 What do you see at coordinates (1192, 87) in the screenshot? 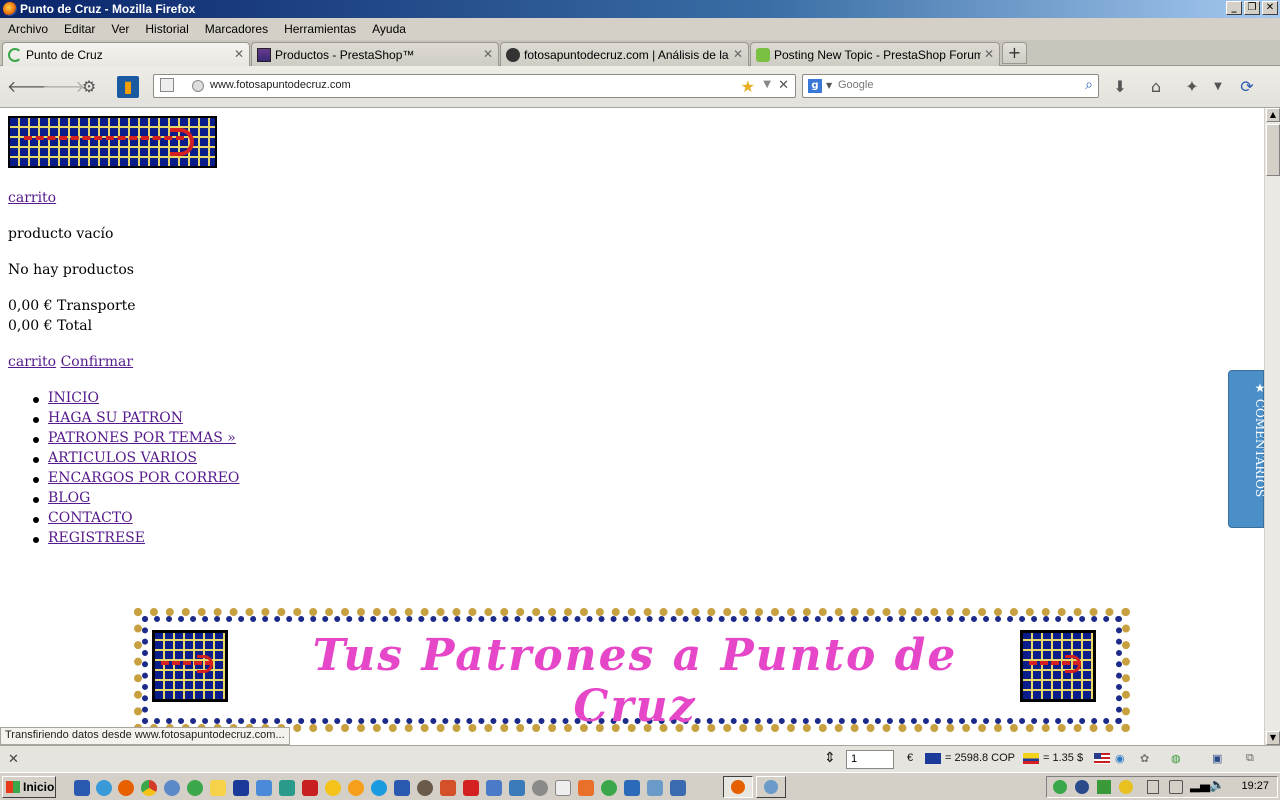
I see `extension-icon: ✦` at bounding box center [1192, 87].